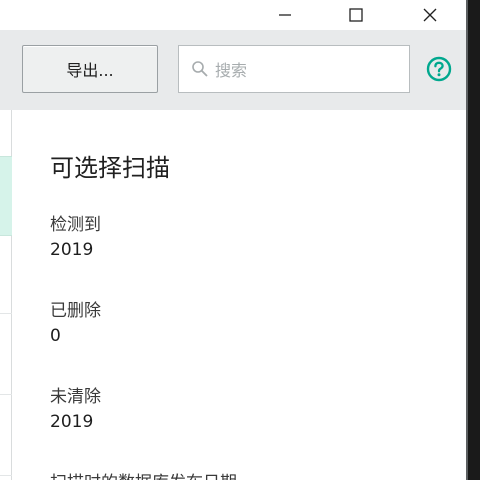  I want to click on minimize-icon, so click(285, 15).